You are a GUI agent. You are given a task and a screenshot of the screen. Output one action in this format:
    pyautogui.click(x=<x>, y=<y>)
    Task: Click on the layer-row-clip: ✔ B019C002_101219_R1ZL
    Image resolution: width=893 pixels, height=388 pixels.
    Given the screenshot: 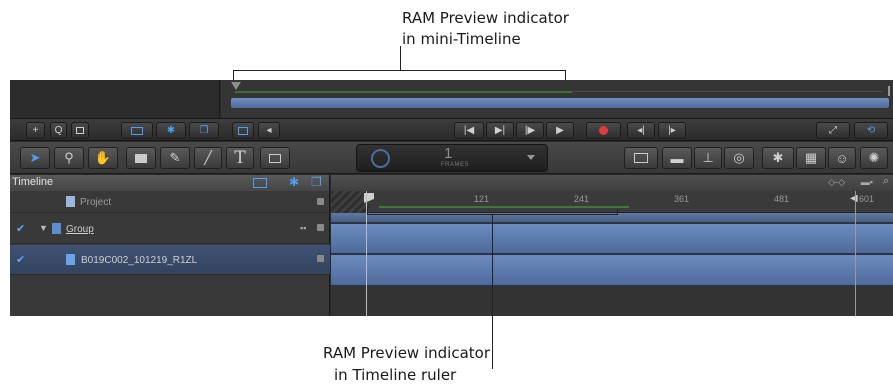 What is the action you would take?
    pyautogui.click(x=170, y=260)
    